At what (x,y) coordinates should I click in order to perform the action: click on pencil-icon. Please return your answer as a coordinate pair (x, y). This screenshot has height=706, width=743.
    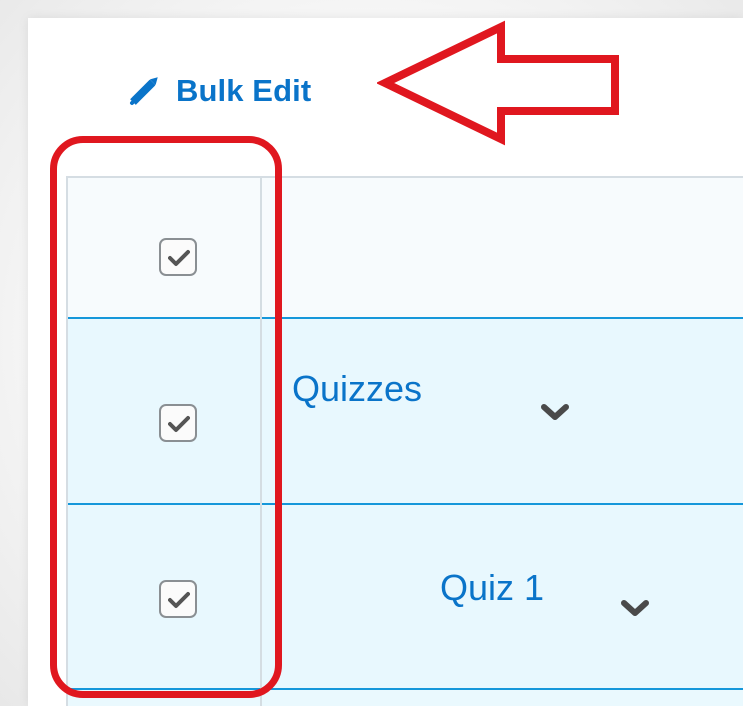
    Looking at the image, I should click on (145, 90).